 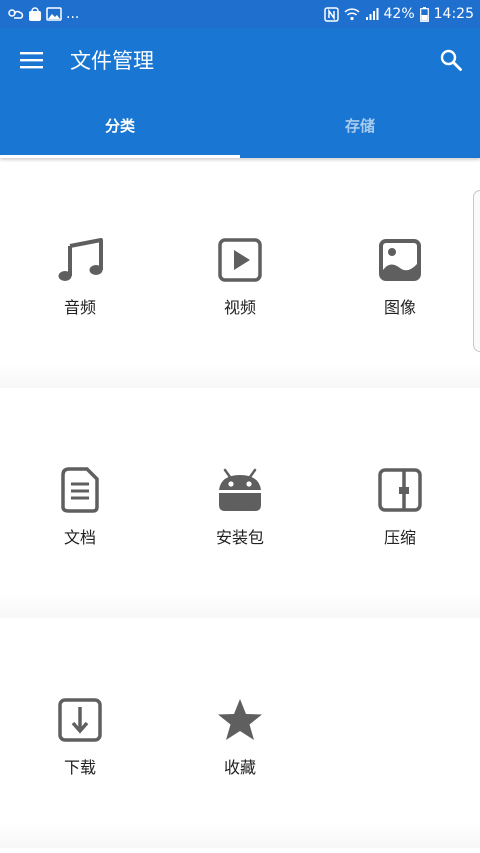 What do you see at coordinates (399, 14) in the screenshot?
I see `battery-percent: 42%` at bounding box center [399, 14].